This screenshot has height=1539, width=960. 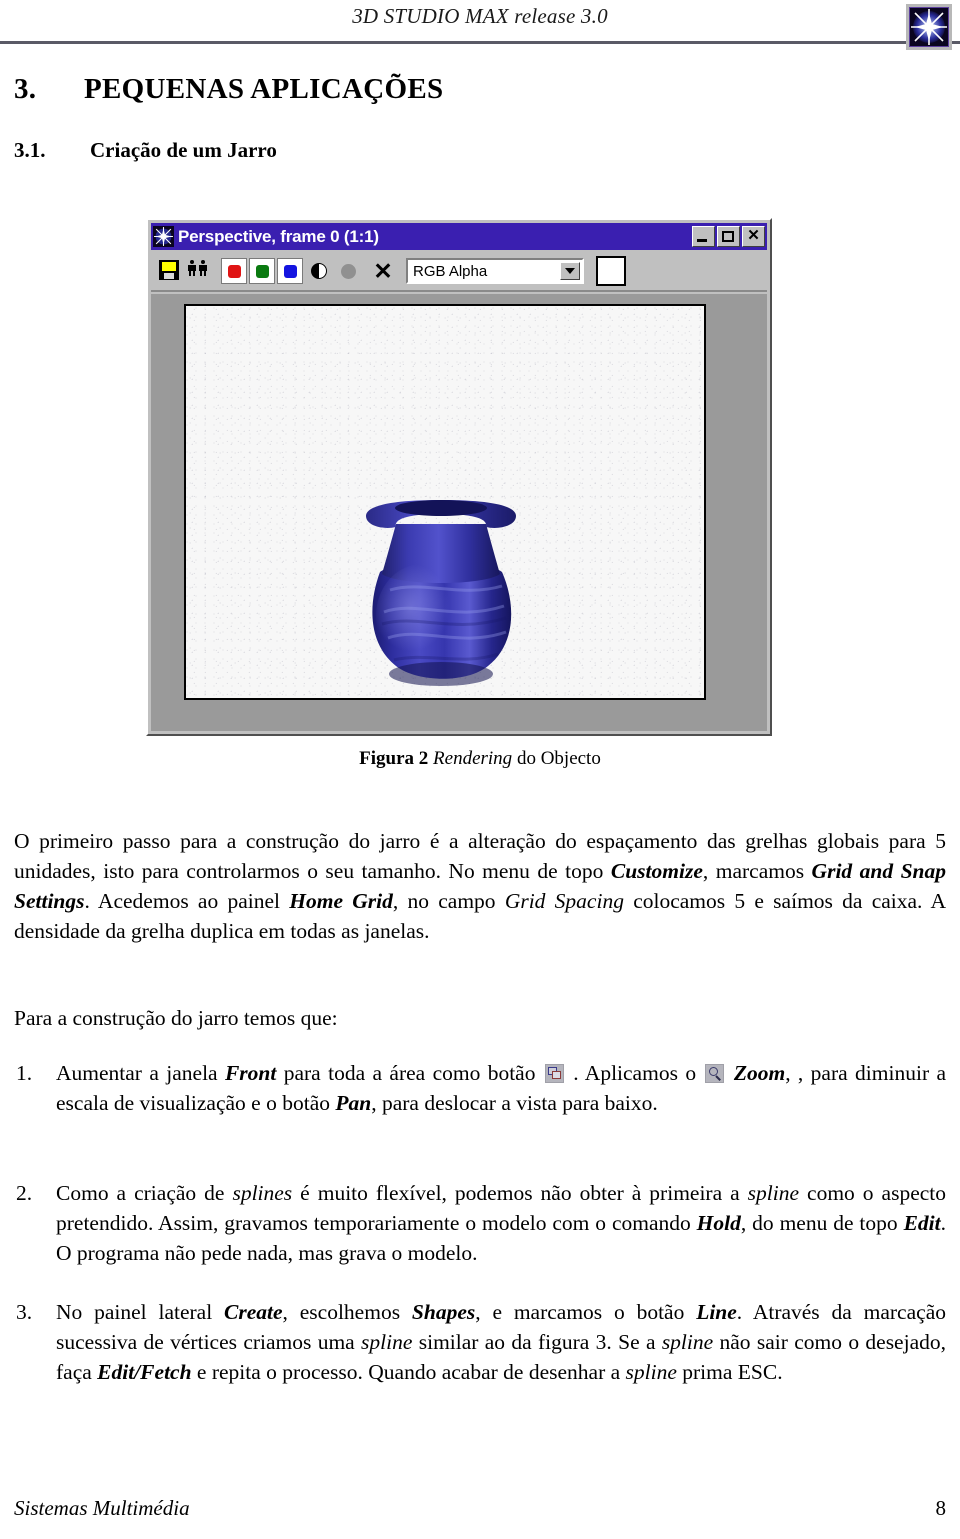 I want to click on li3-part5: similar ao da figura 3. Se a, so click(x=537, y=1342).